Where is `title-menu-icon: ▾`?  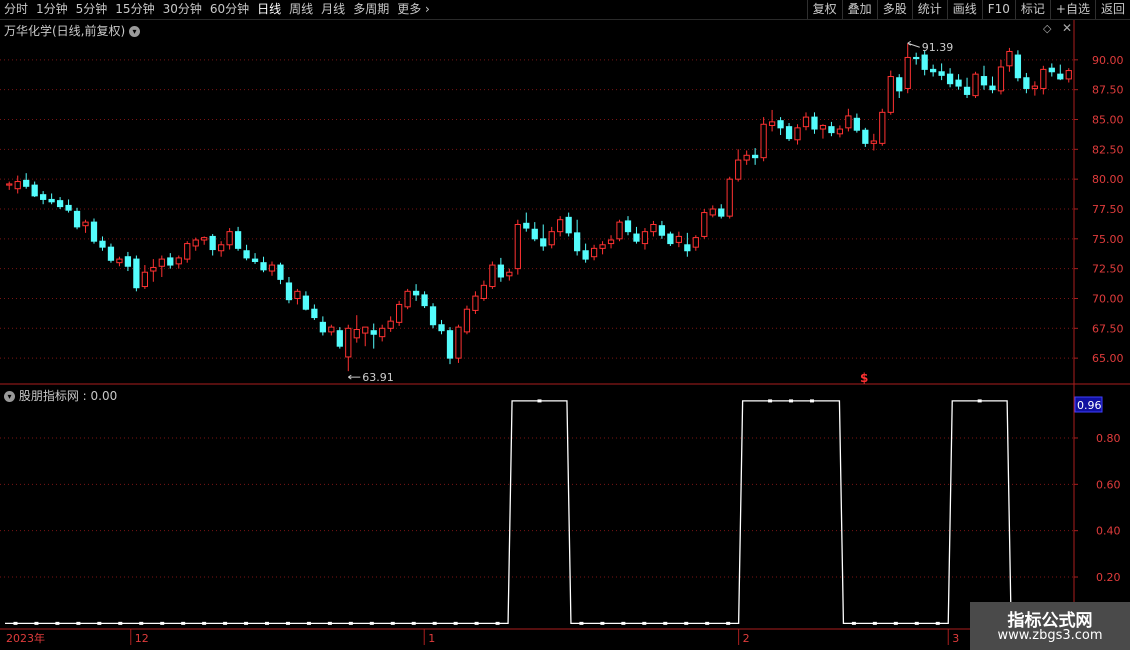 title-menu-icon: ▾ is located at coordinates (135, 31).